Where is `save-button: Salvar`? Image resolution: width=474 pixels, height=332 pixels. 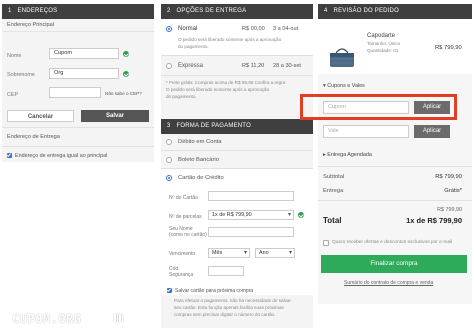
save-button: Salvar is located at coordinates (115, 116).